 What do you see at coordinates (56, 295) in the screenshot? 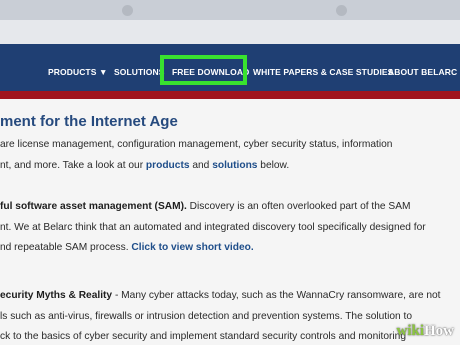
I see `security-myths-title: ecurity Myths & Reality` at bounding box center [56, 295].